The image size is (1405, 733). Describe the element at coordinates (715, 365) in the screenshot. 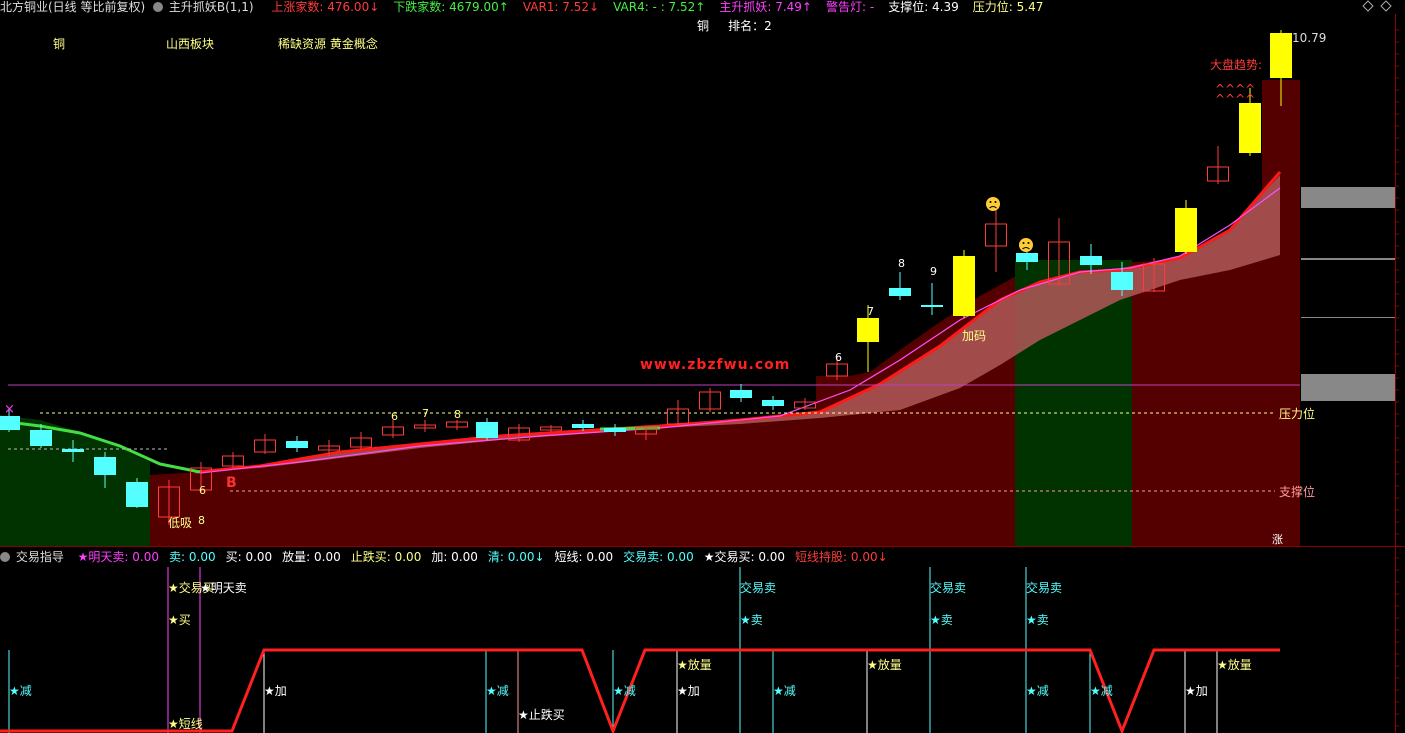

I see `watermark: www.zbzfwu.com` at that location.